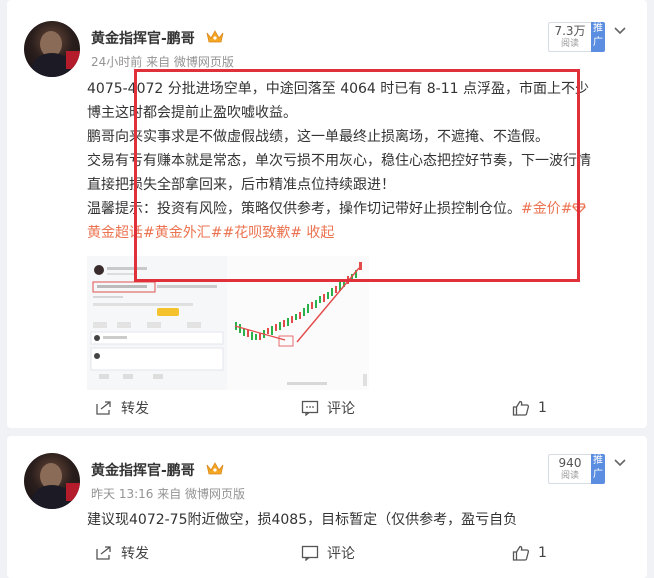  What do you see at coordinates (318, 137) in the screenshot?
I see `text-line: 鹏哥向来实事求是不做虚假战绩，这一单最终止损离场，不遮掩、不造假。` at bounding box center [318, 137].